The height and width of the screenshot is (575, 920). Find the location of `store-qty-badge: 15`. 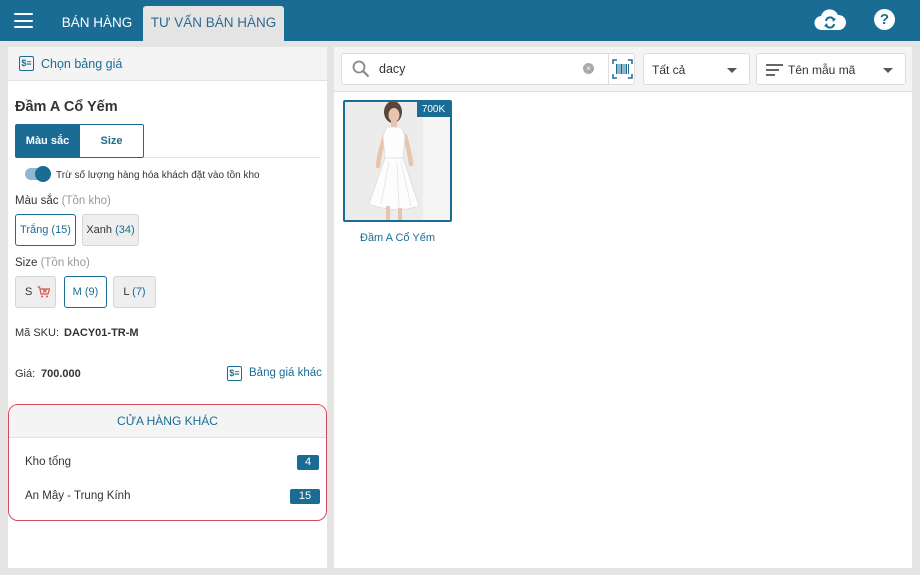

store-qty-badge: 15 is located at coordinates (305, 496).